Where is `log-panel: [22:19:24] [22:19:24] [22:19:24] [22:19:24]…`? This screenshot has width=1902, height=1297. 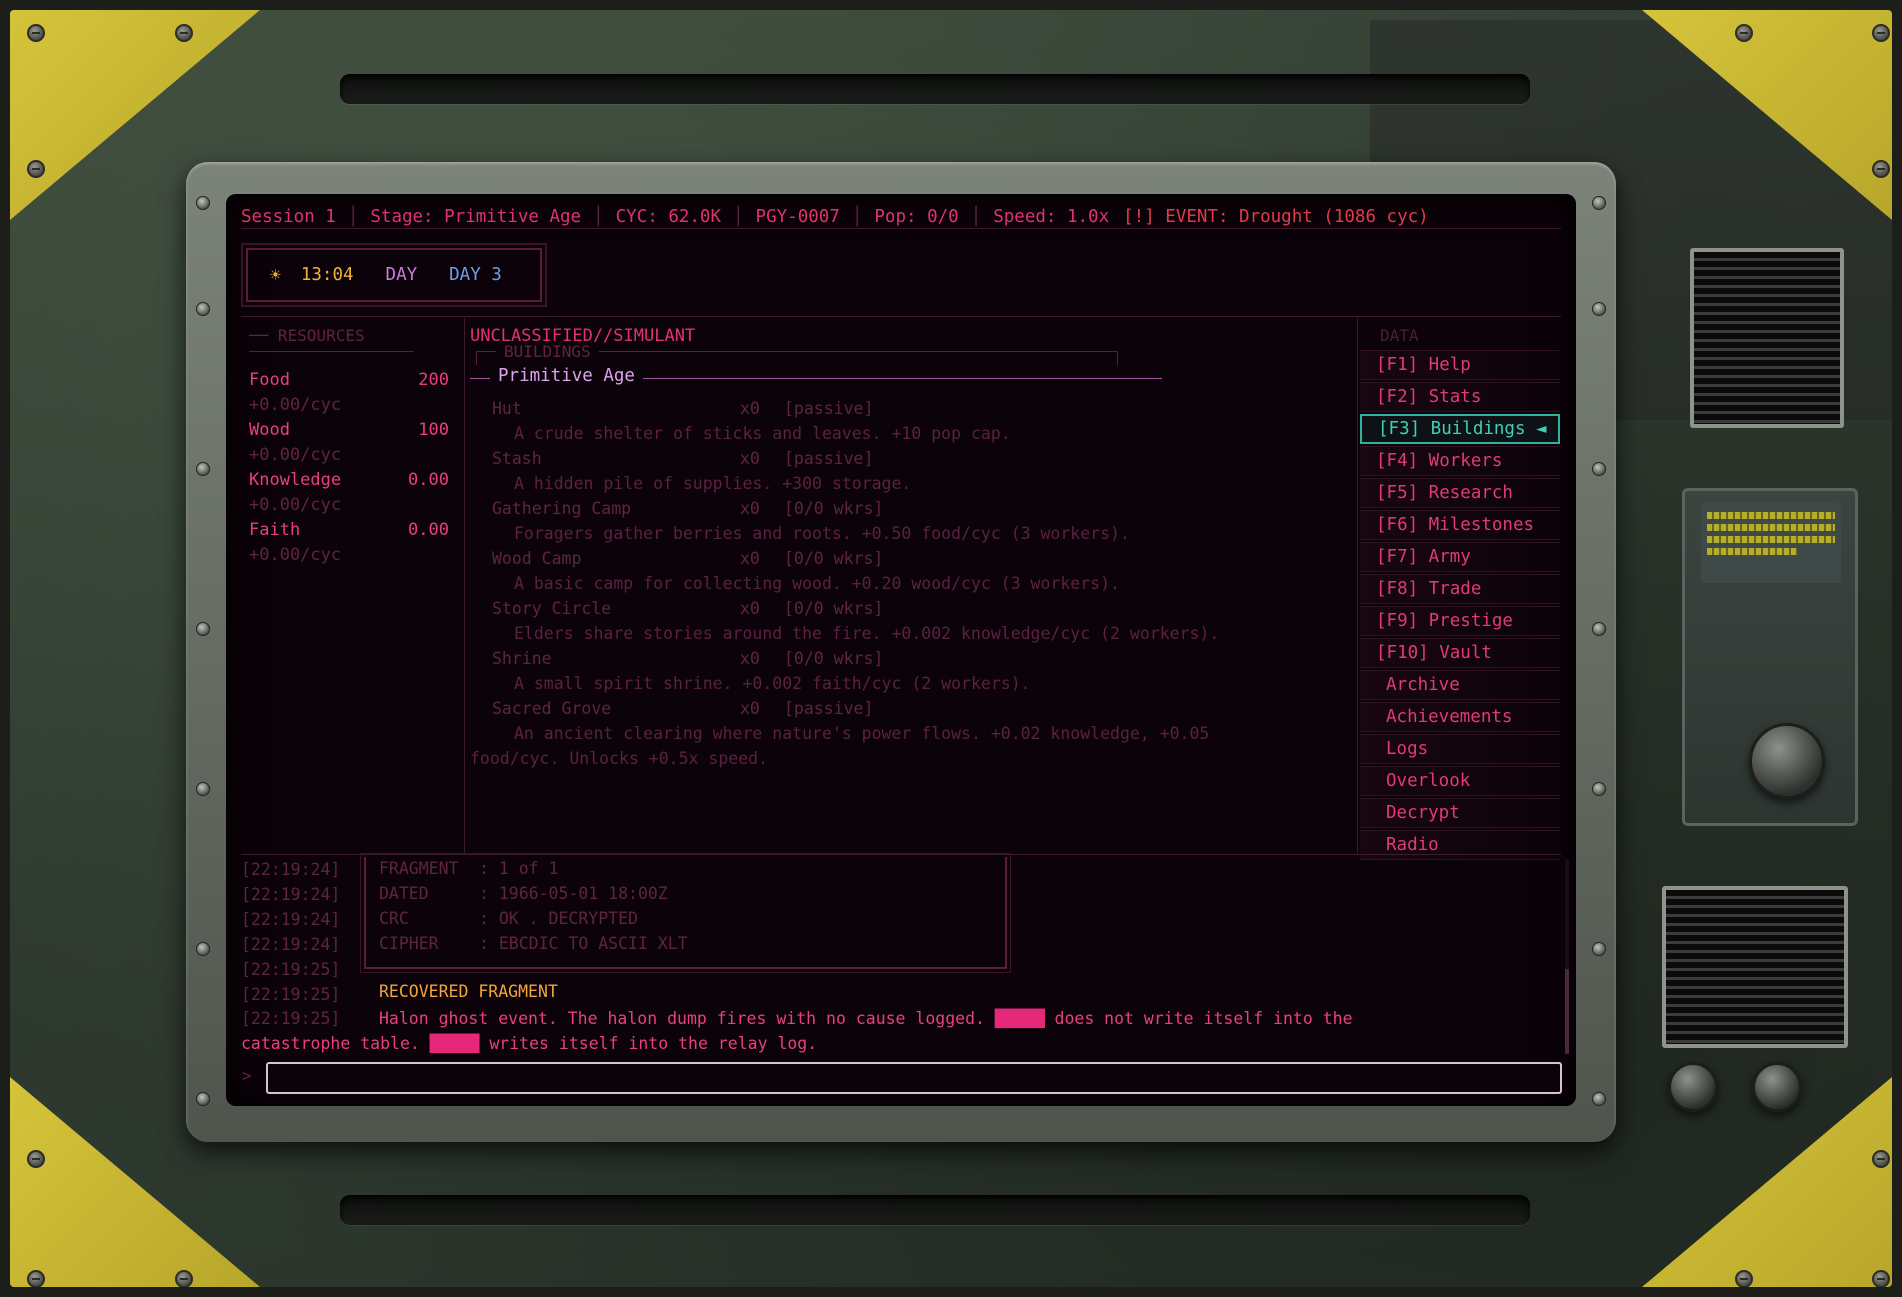 log-panel: [22:19:24] [22:19:24] [22:19:24] [22:19:24]… is located at coordinates (896, 955).